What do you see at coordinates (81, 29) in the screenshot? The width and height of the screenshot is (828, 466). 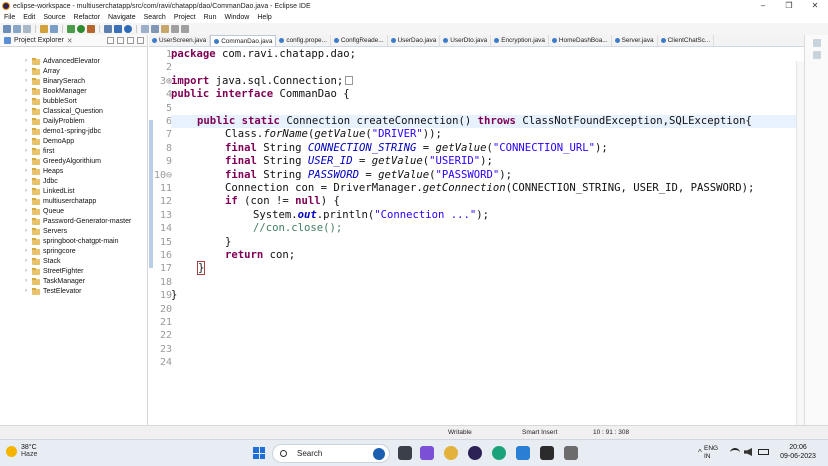 I see `run-icon` at bounding box center [81, 29].